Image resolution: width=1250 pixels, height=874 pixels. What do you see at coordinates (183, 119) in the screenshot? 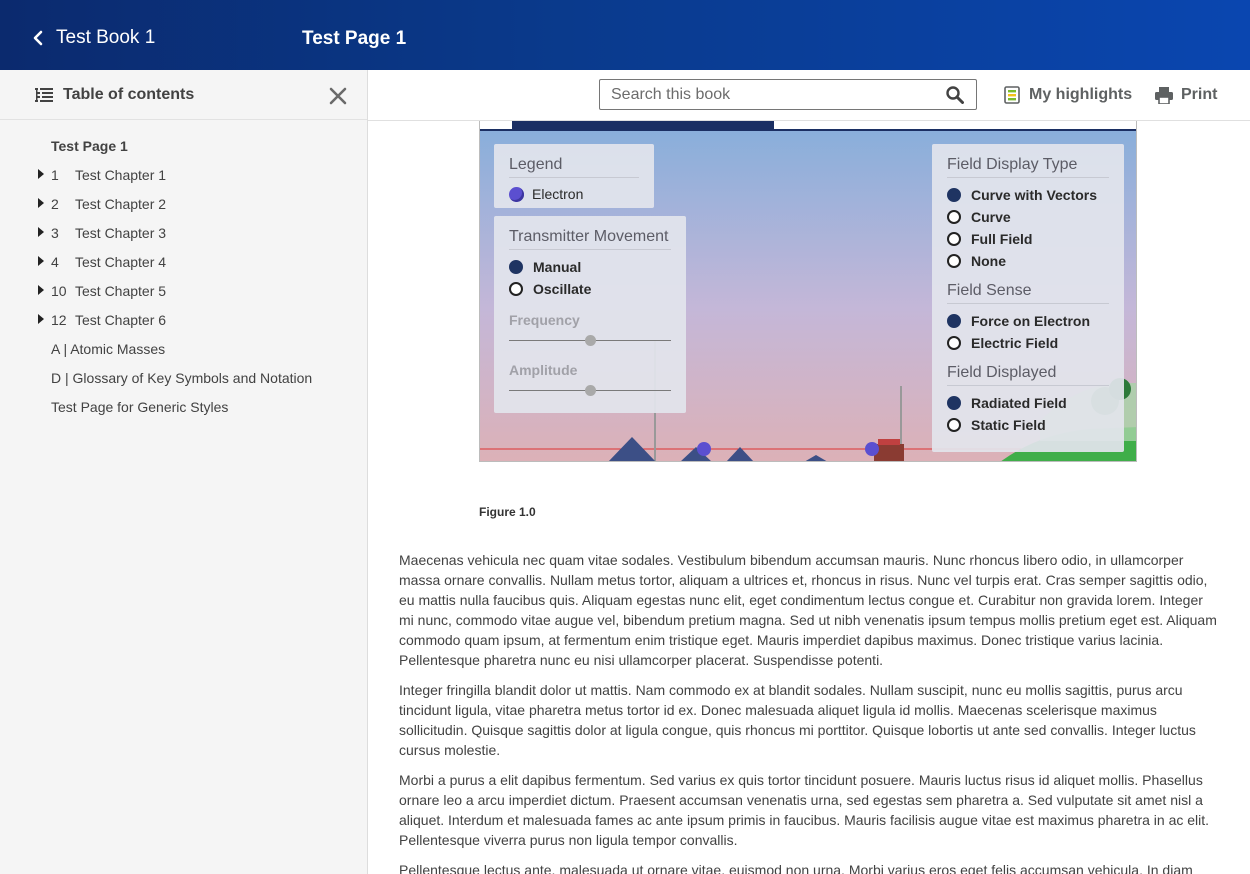
I see `divider` at bounding box center [183, 119].